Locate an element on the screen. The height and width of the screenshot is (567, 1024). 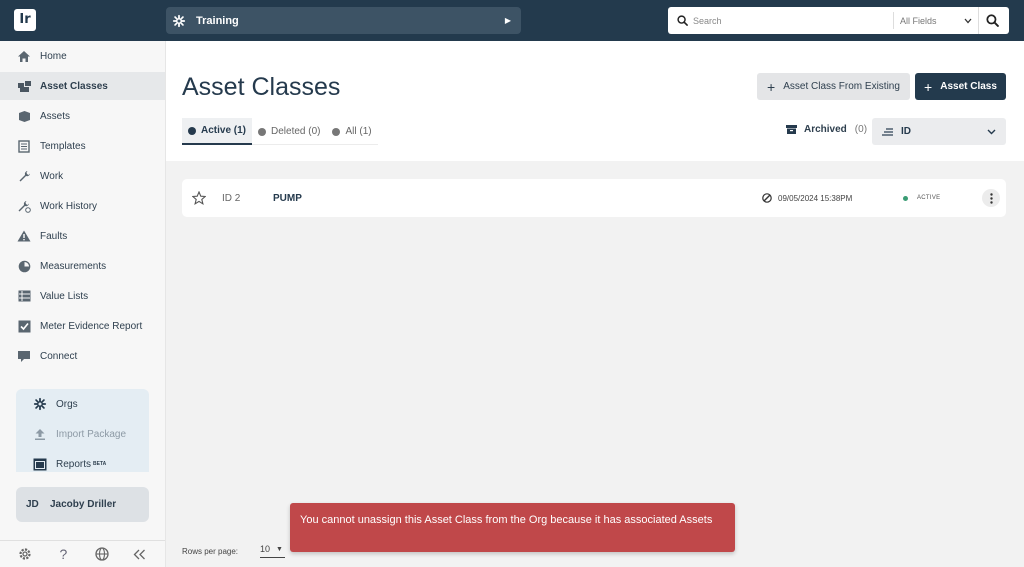
panel-item-reports: Reports BETA is located at coordinates (82, 464).